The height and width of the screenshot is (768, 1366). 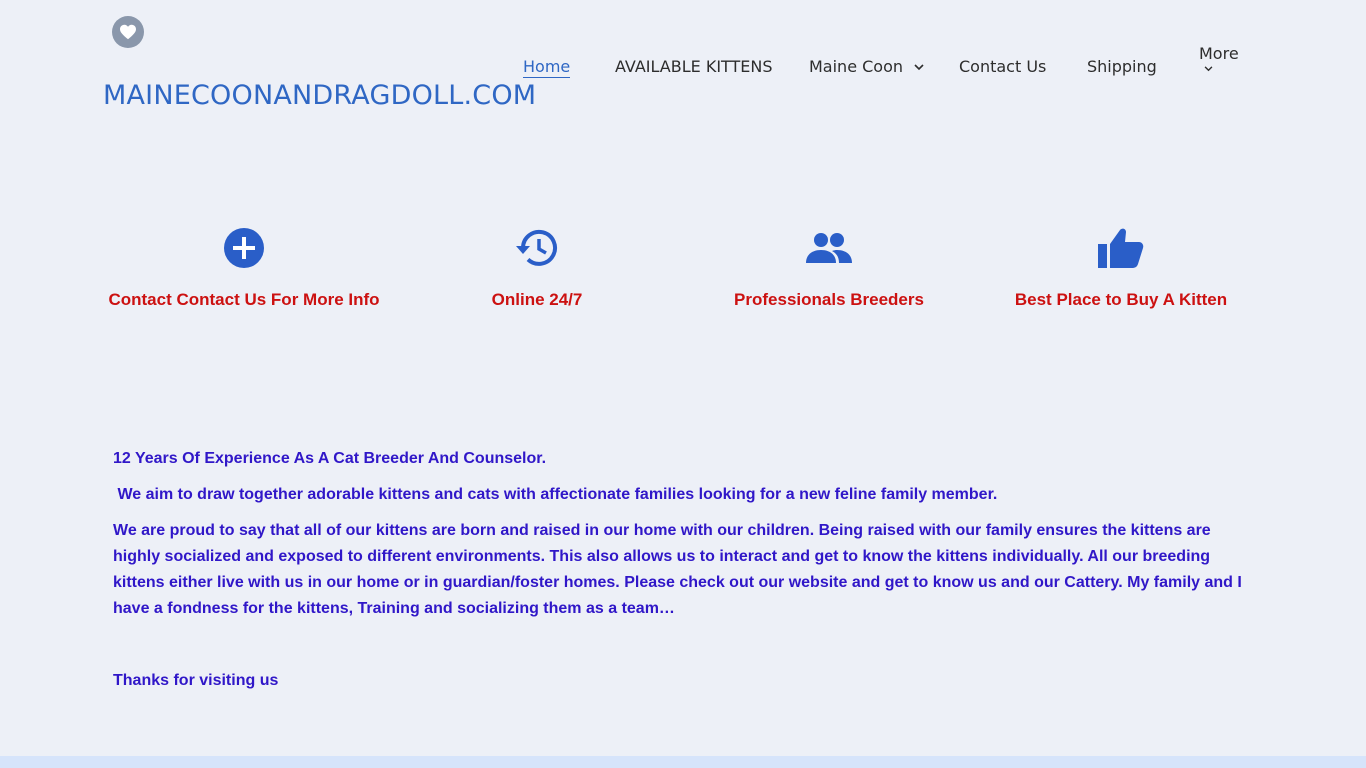 What do you see at coordinates (319, 95) in the screenshot?
I see `site-title: MAINECOONANDRAGDOLL.COM` at bounding box center [319, 95].